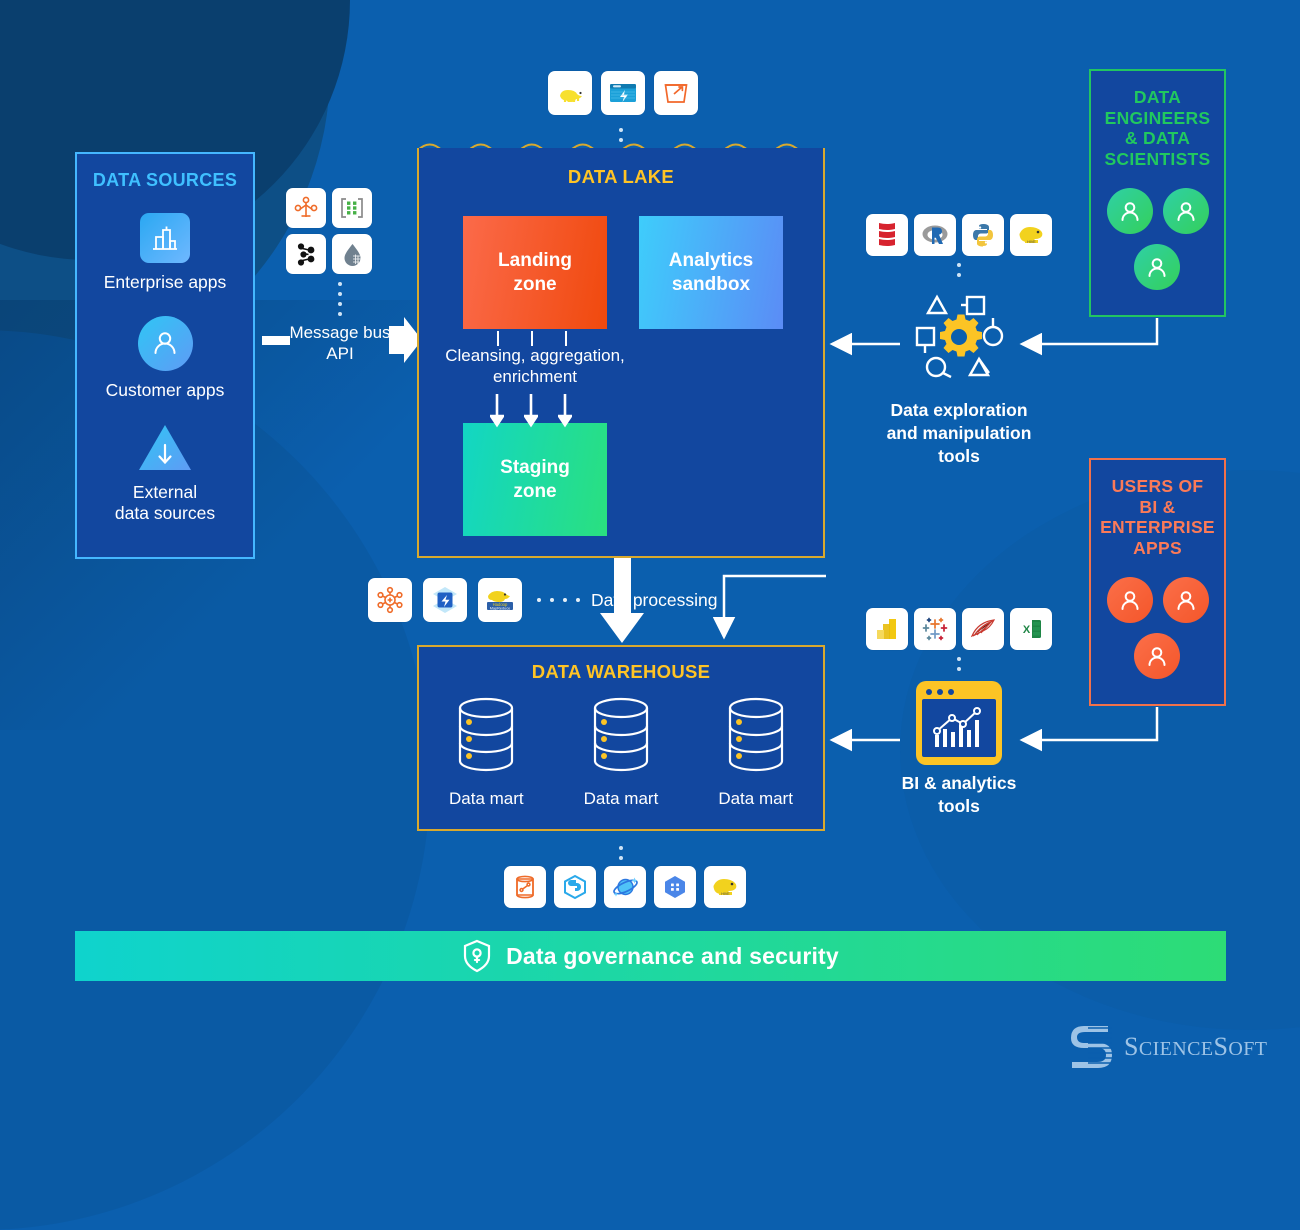 The width and height of the screenshot is (1300, 1230). What do you see at coordinates (500, 609) in the screenshot?
I see `svg-text: MapReduce` at bounding box center [500, 609].